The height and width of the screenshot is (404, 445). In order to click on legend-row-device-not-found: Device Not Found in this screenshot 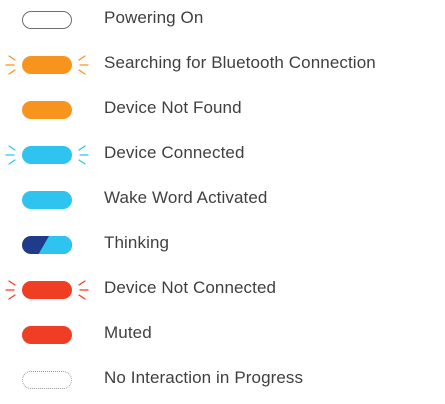, I will do `click(222, 108)`.